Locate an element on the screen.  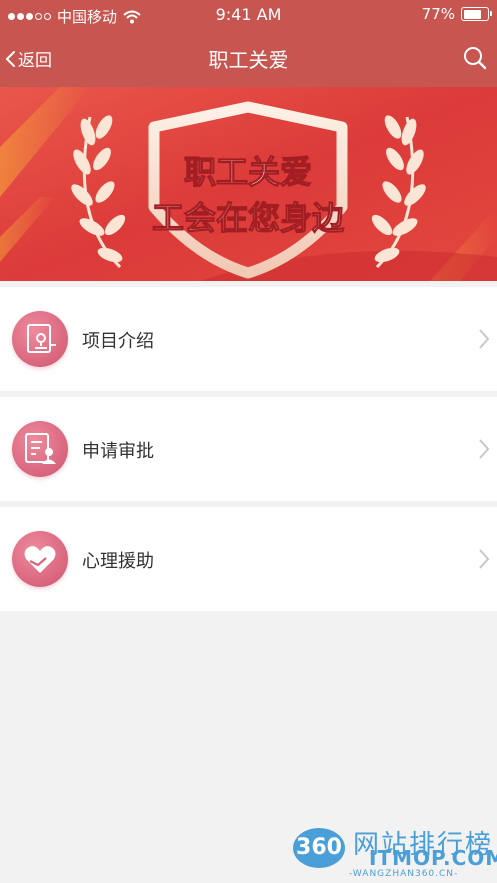
banner-line1: 职工关爱 is located at coordinates (248, 172).